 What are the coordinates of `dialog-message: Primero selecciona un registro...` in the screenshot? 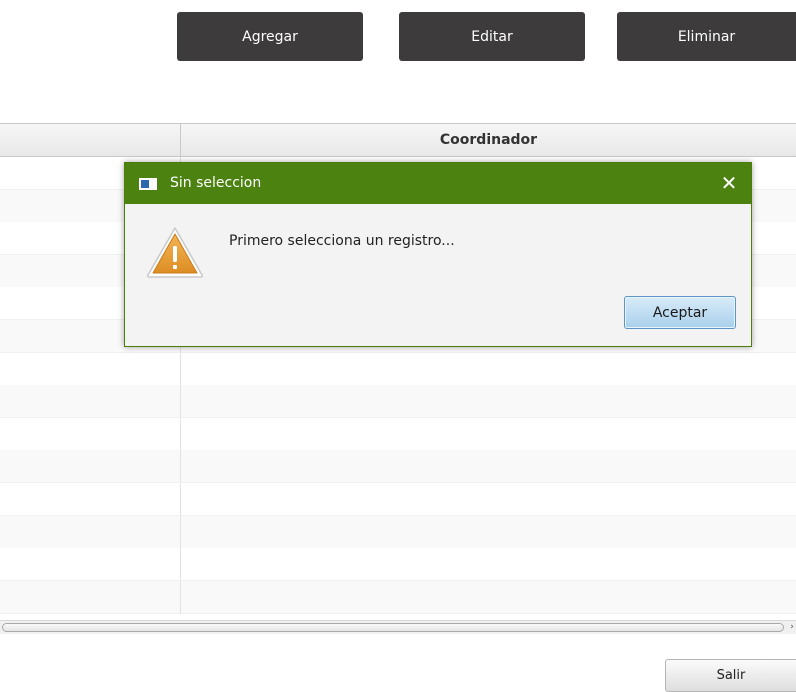 It's located at (342, 241).